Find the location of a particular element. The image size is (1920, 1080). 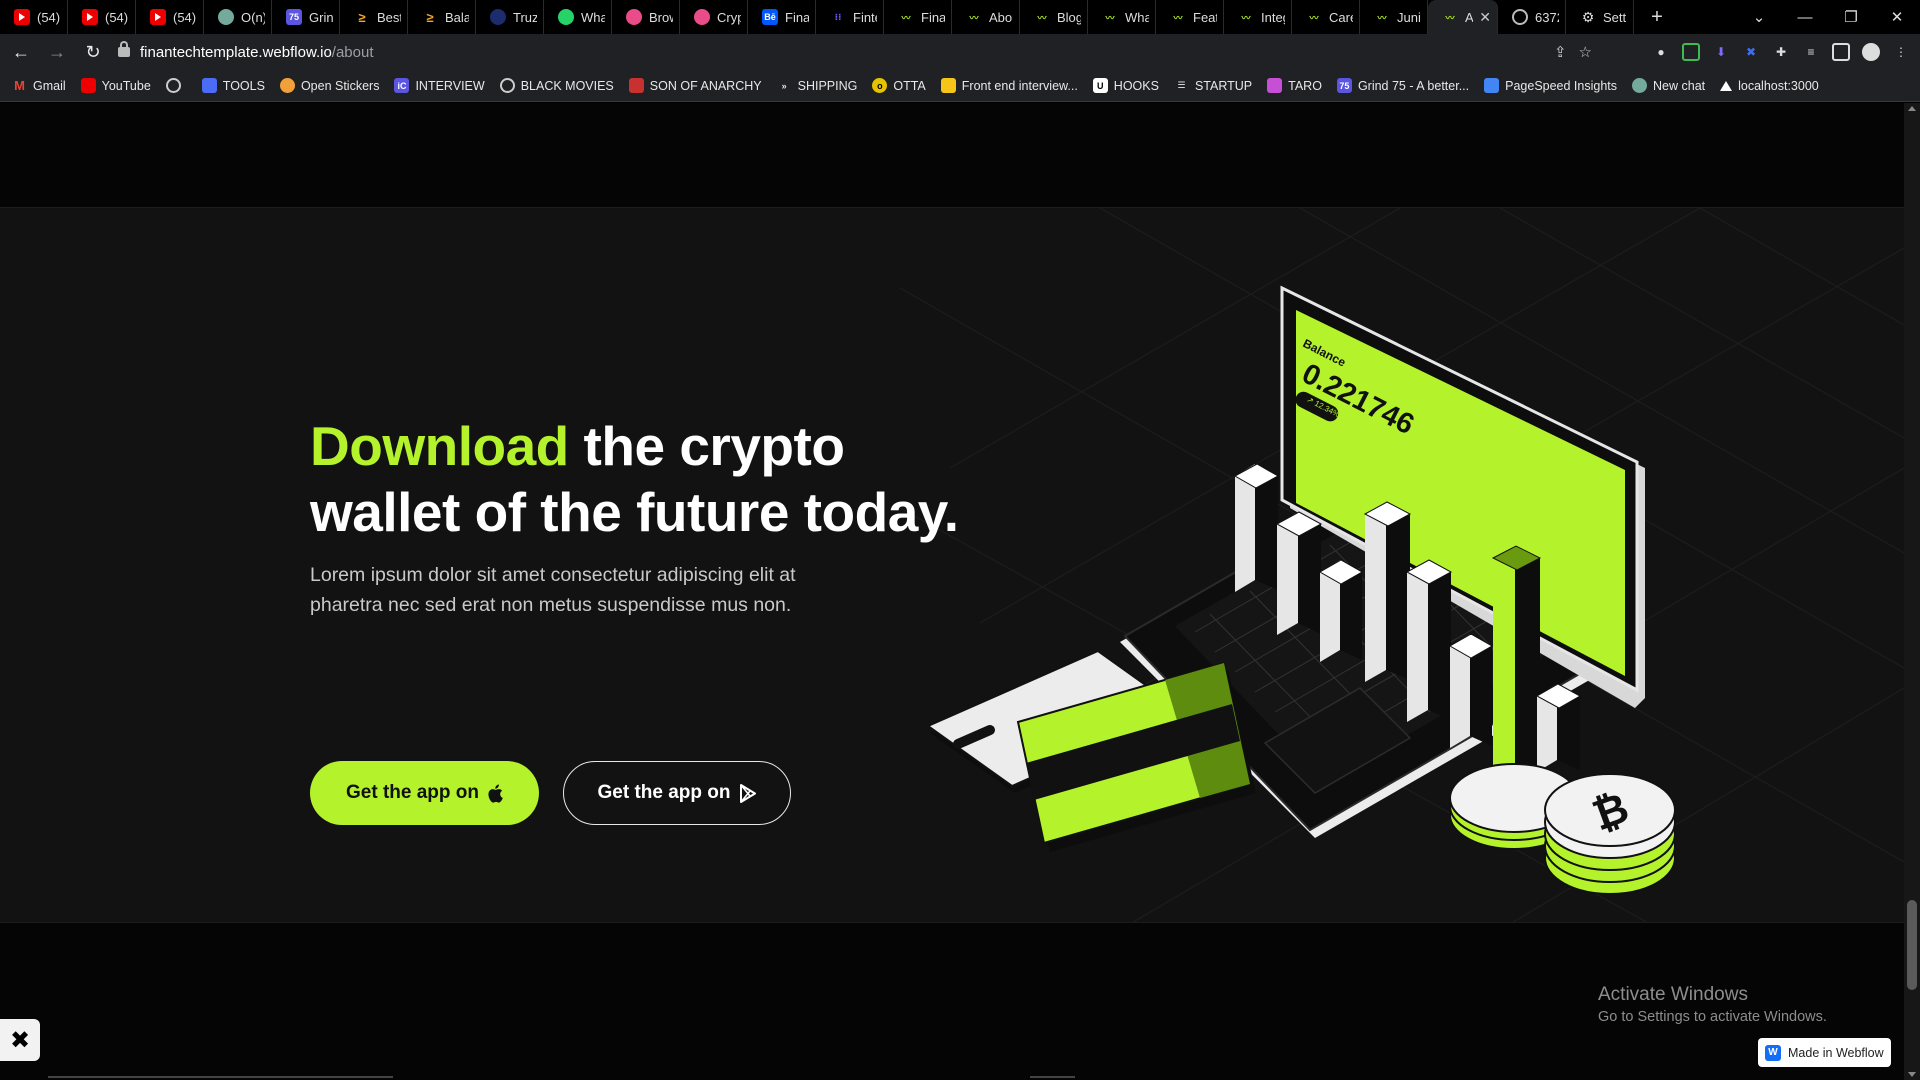

tab-title: Best is located at coordinates (389, 17).